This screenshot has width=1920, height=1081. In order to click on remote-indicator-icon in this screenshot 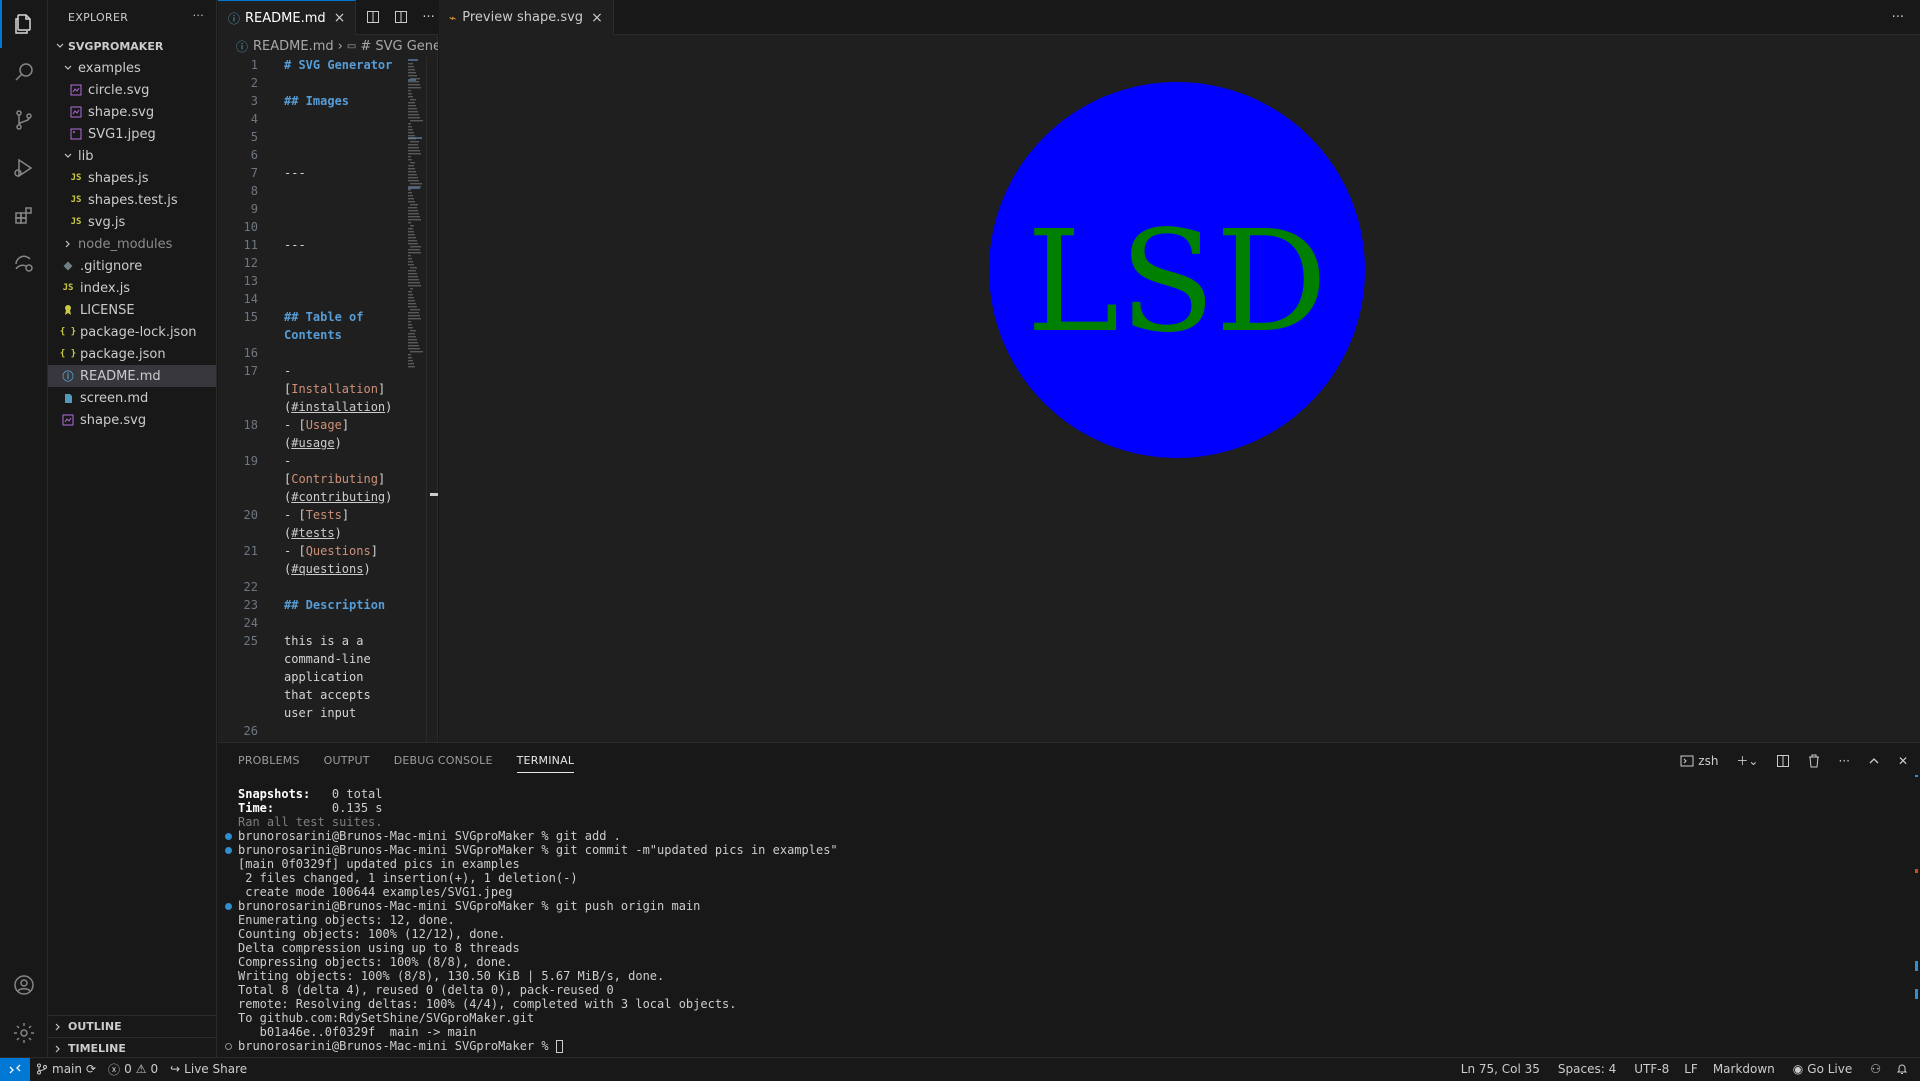, I will do `click(15, 1069)`.